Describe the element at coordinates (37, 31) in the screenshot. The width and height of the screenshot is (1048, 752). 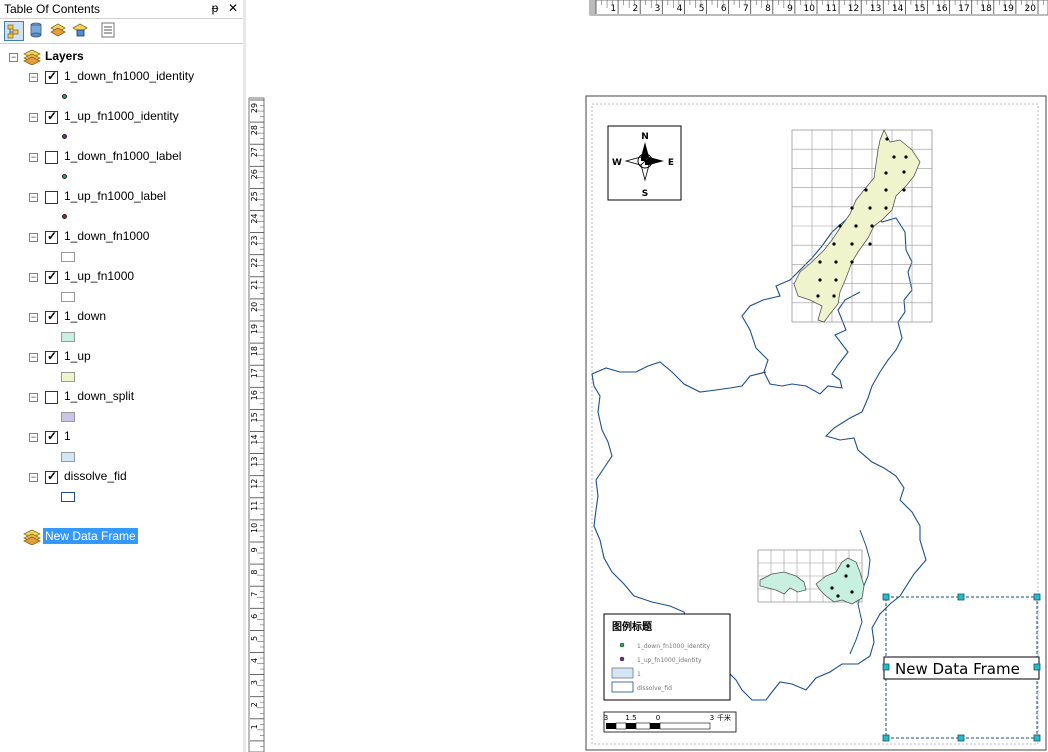
I see `list-by-source-button` at that location.